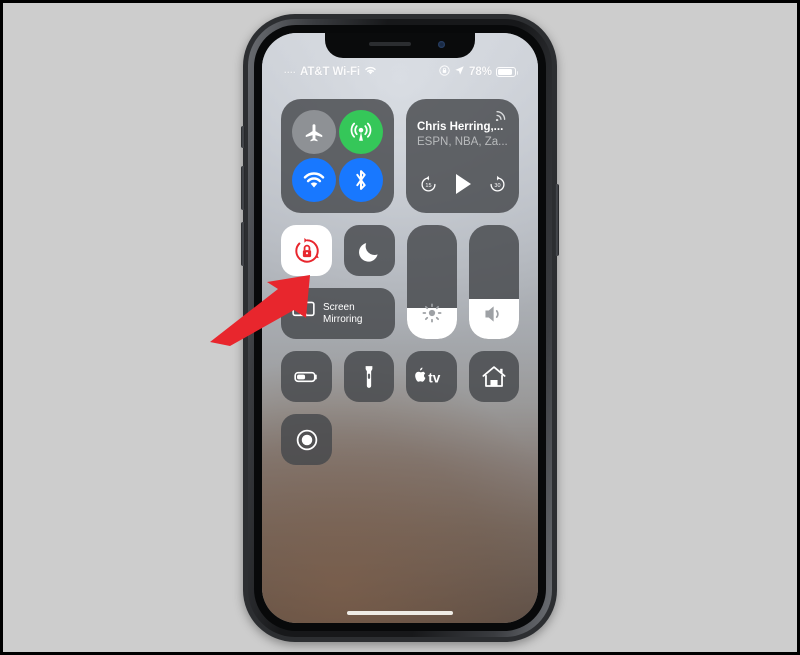 This screenshot has width=800, height=655. I want to click on screen-mirroring-label-line1: Screen, so click(339, 307).